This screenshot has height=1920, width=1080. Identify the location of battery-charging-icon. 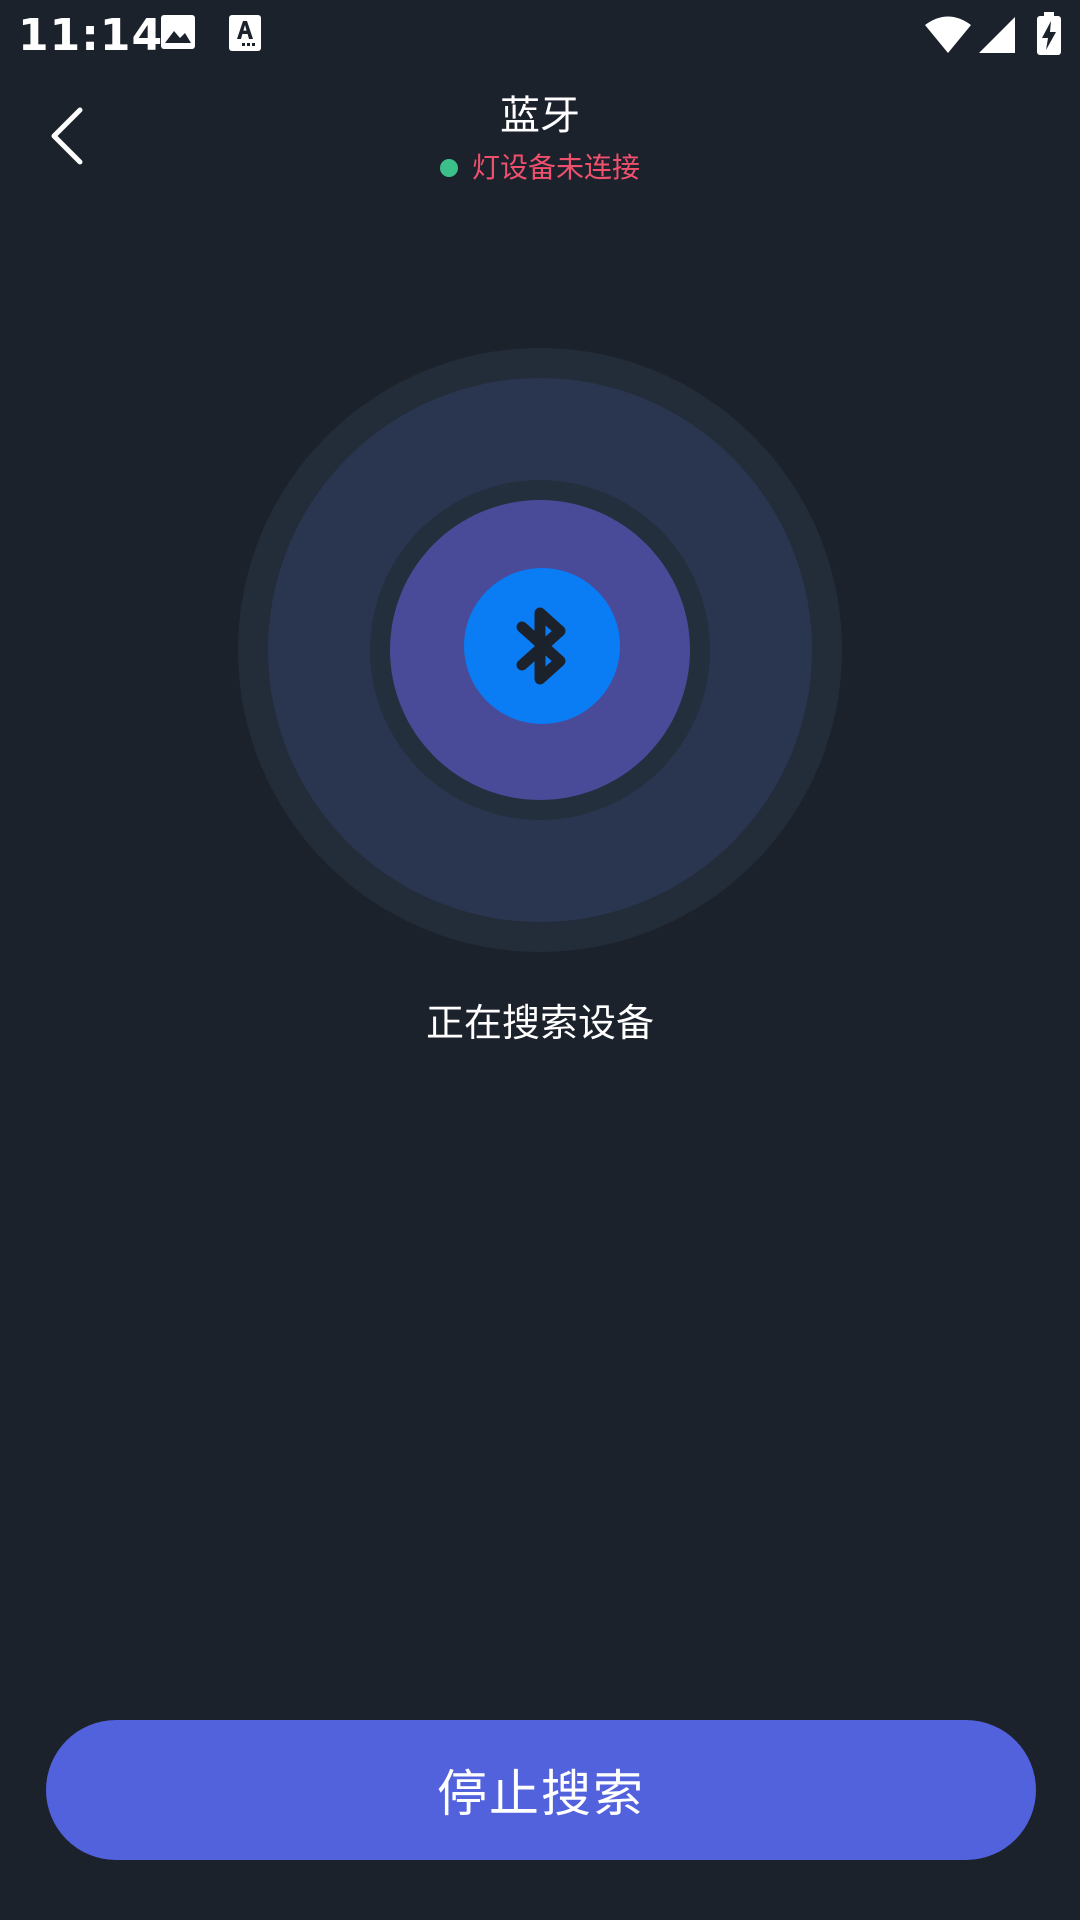
(1049, 33).